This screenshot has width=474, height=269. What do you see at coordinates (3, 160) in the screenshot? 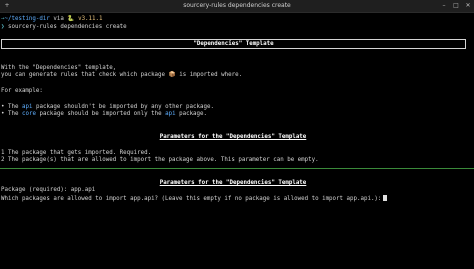
I see `parameter-number: 2` at bounding box center [3, 160].